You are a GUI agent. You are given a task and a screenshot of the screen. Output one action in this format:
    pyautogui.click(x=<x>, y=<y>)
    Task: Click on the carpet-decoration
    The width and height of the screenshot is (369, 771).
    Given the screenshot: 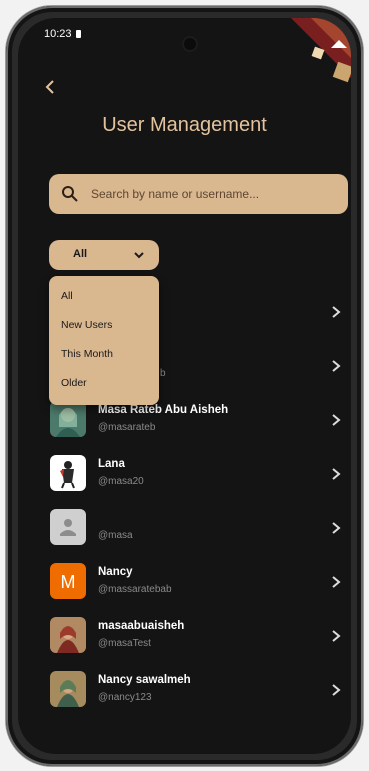 What is the action you would take?
    pyautogui.click(x=321, y=50)
    